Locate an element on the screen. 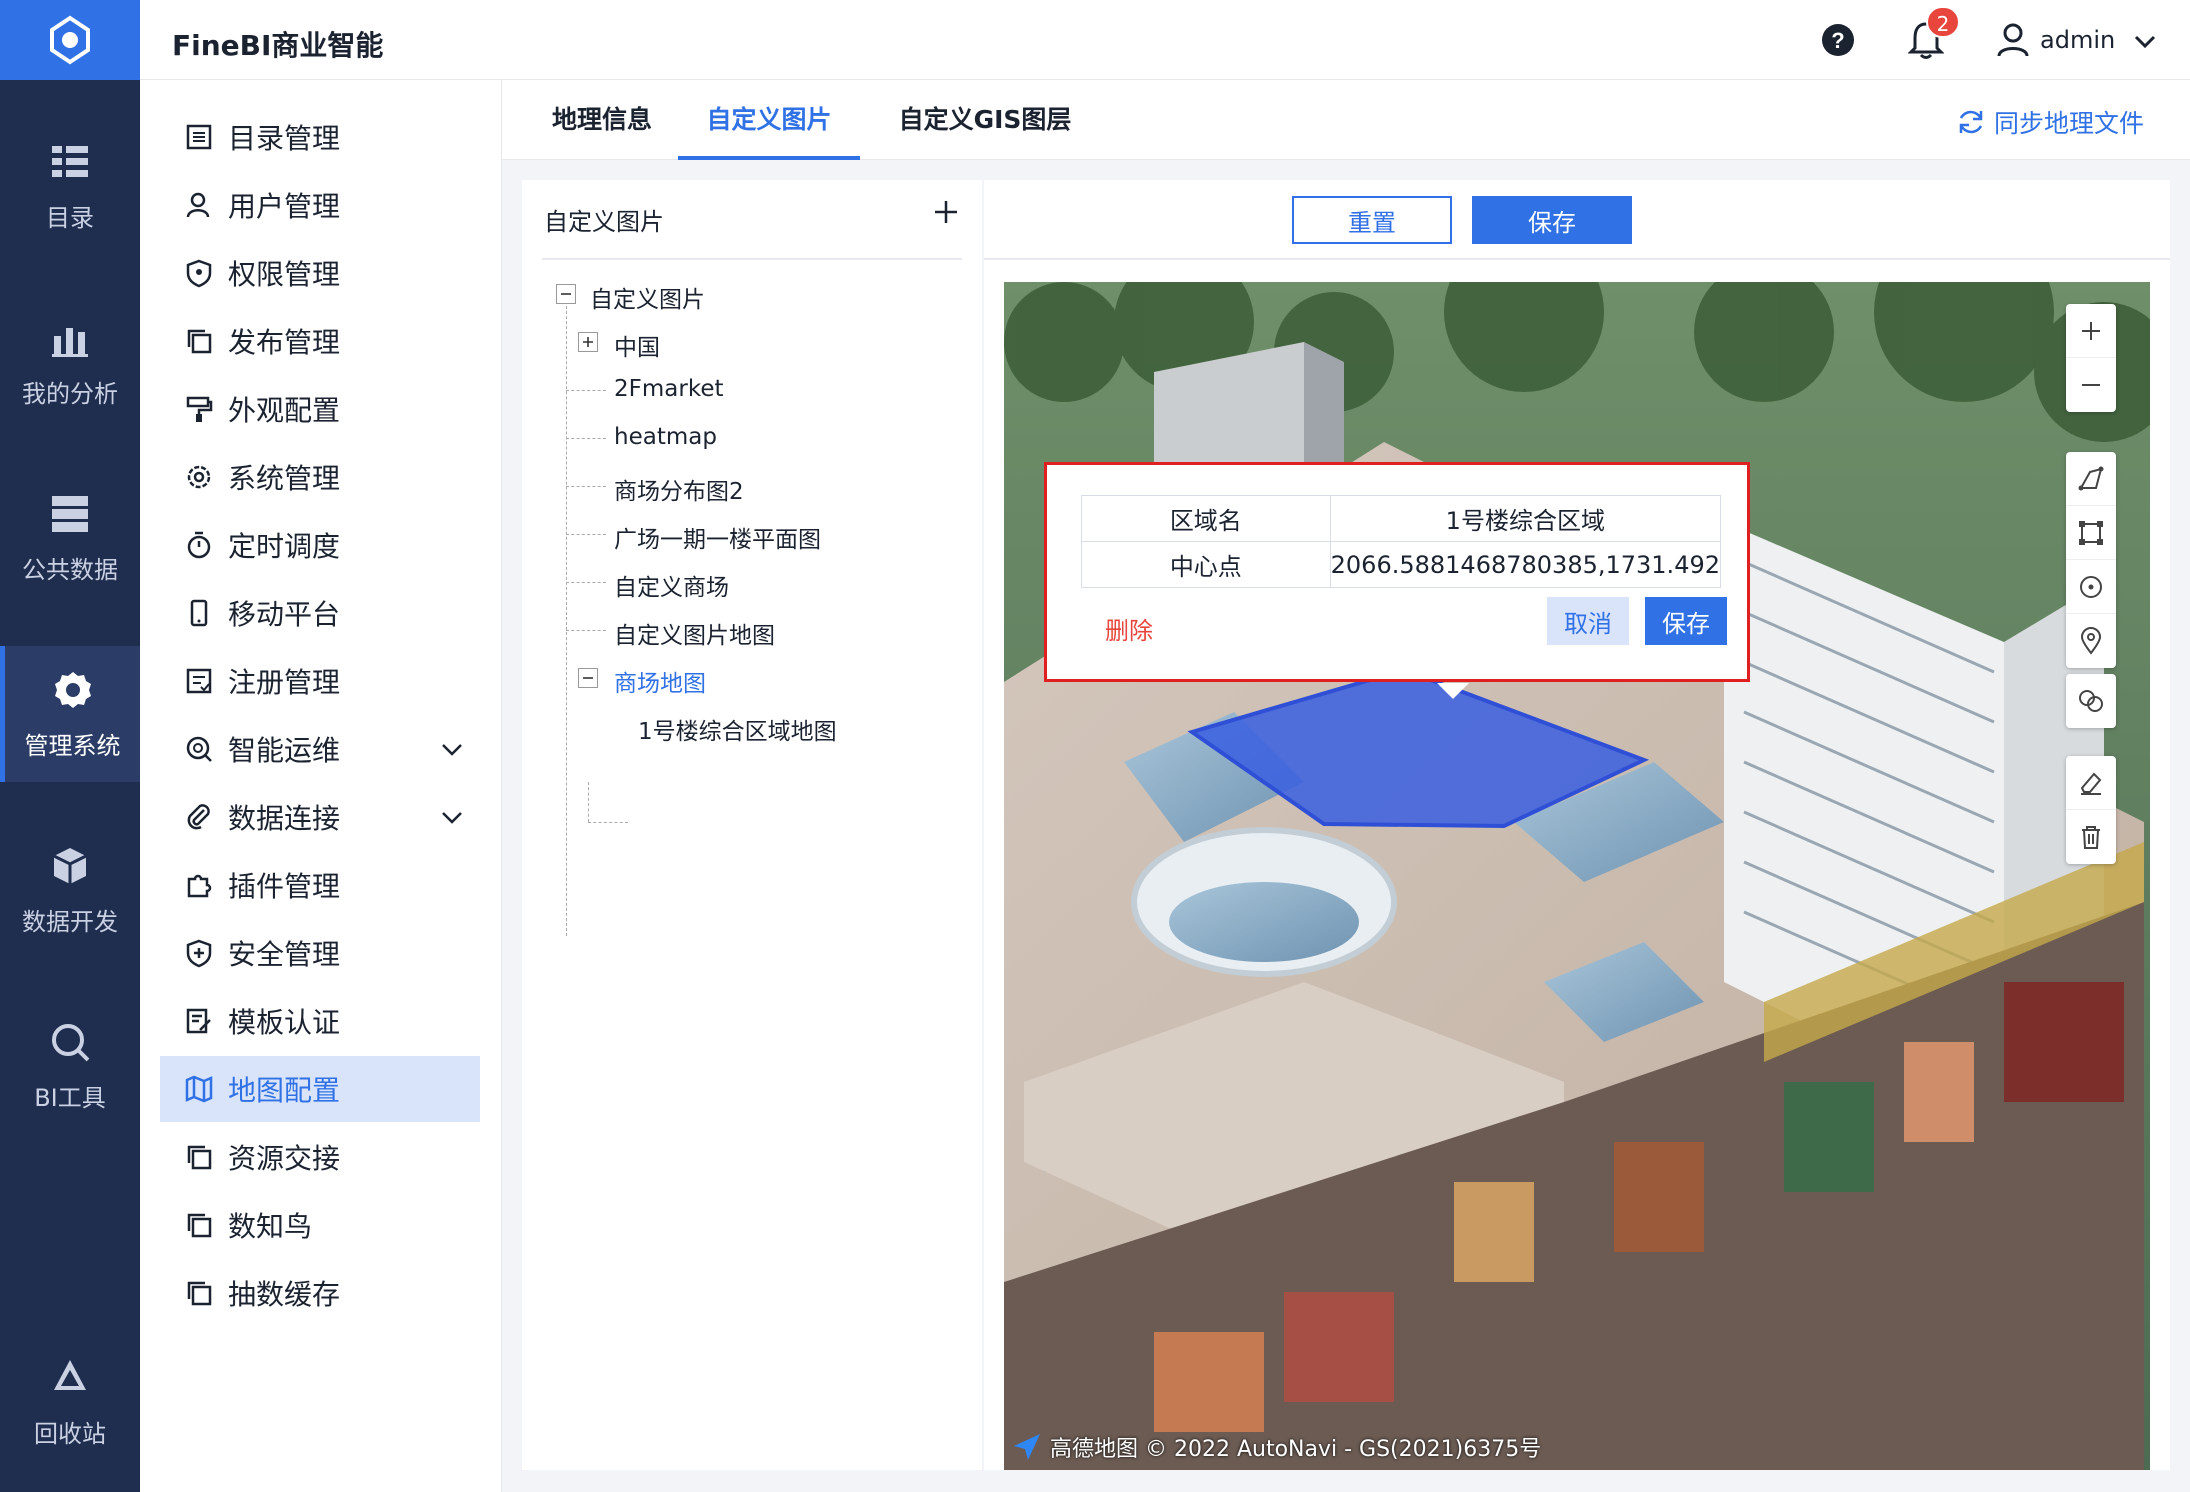  tree-node-root: 自定义图片 is located at coordinates (647, 297).